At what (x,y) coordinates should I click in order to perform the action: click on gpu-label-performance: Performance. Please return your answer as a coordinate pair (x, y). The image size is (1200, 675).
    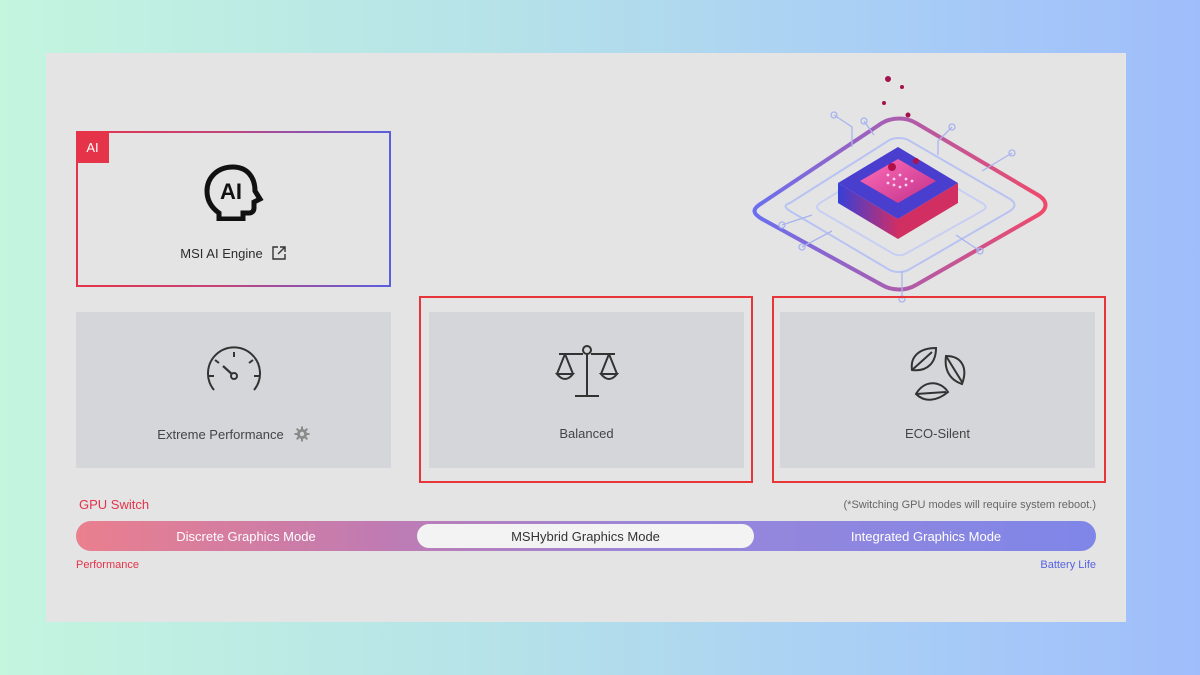
    Looking at the image, I should click on (107, 565).